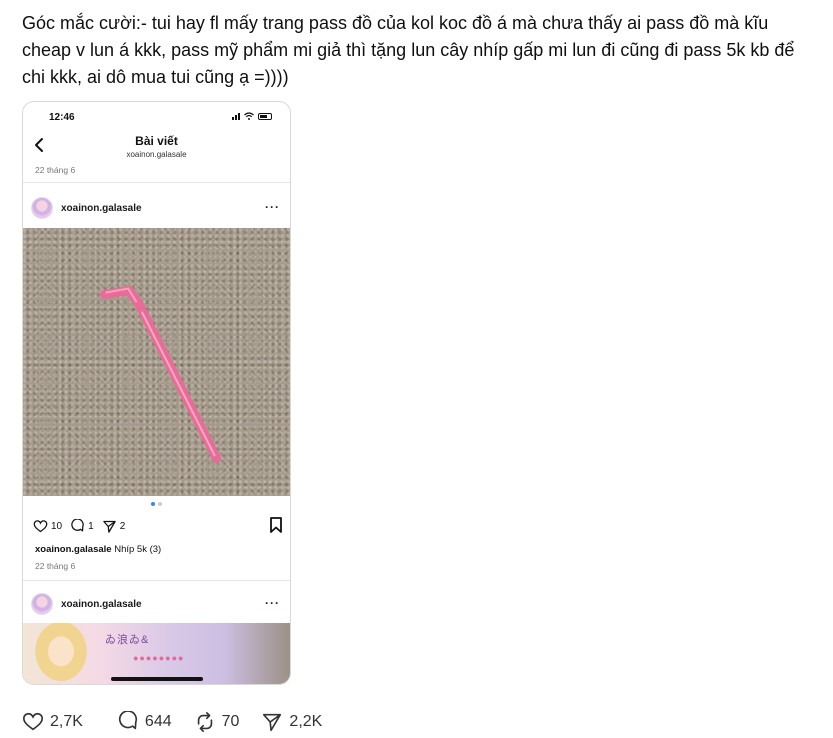 This screenshot has width=833, height=738. Describe the element at coordinates (122, 526) in the screenshot. I see `share-count: 2` at that location.